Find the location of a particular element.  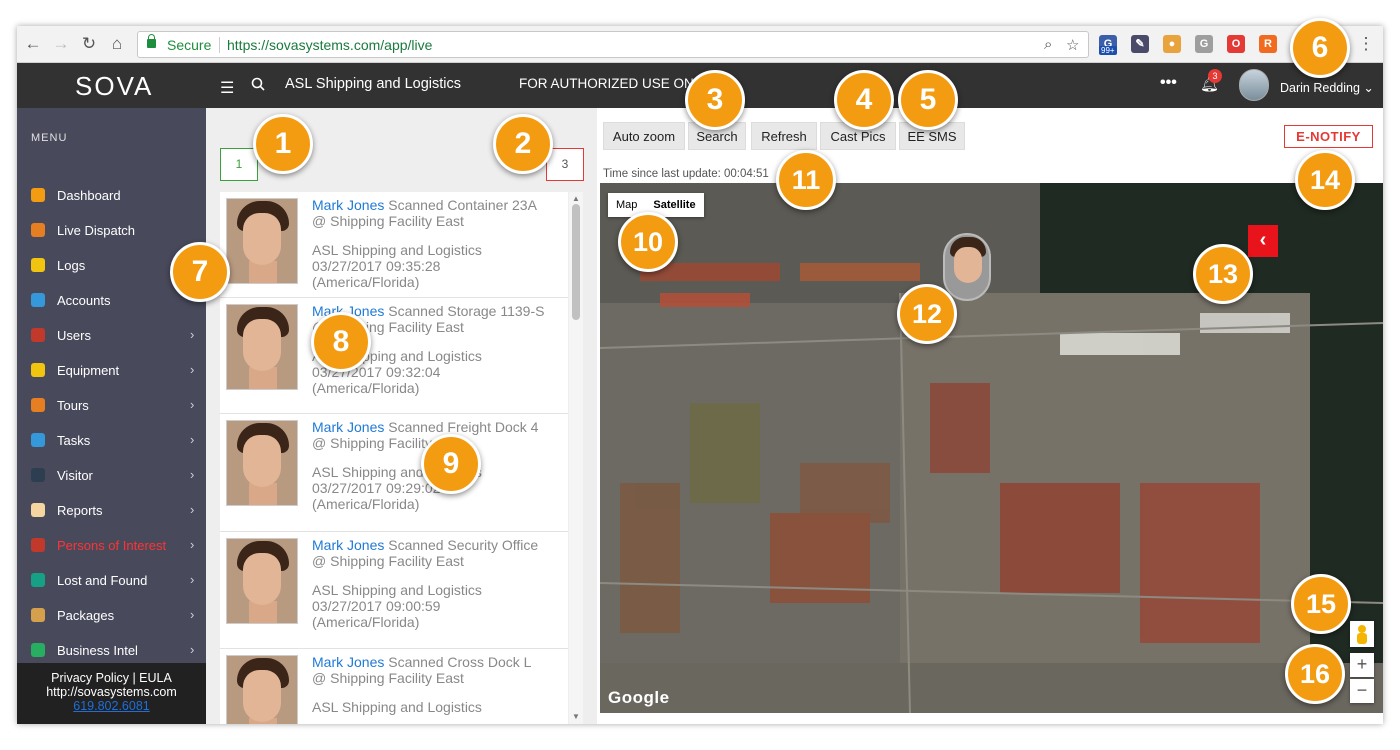

back-icon: ← is located at coordinates (33, 44).